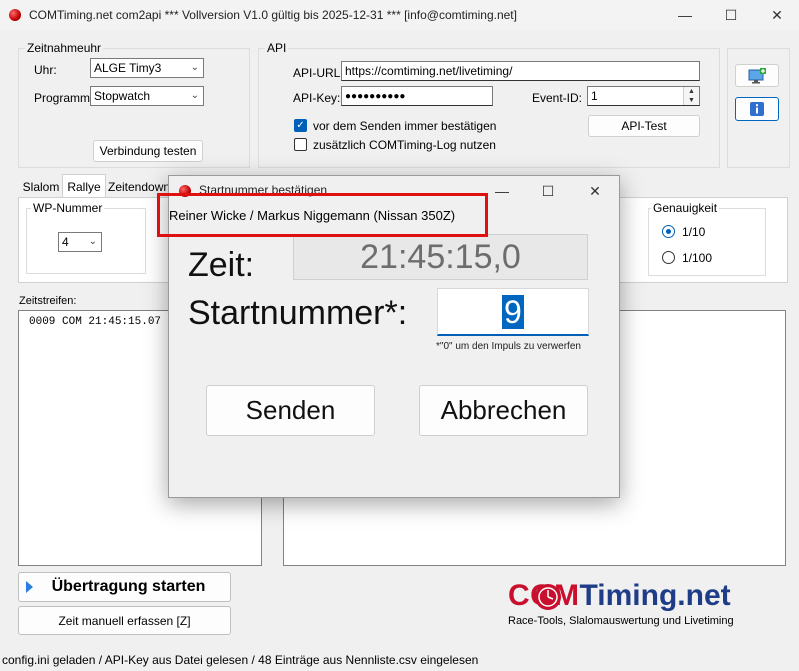  I want to click on api-group-label: API, so click(277, 48).